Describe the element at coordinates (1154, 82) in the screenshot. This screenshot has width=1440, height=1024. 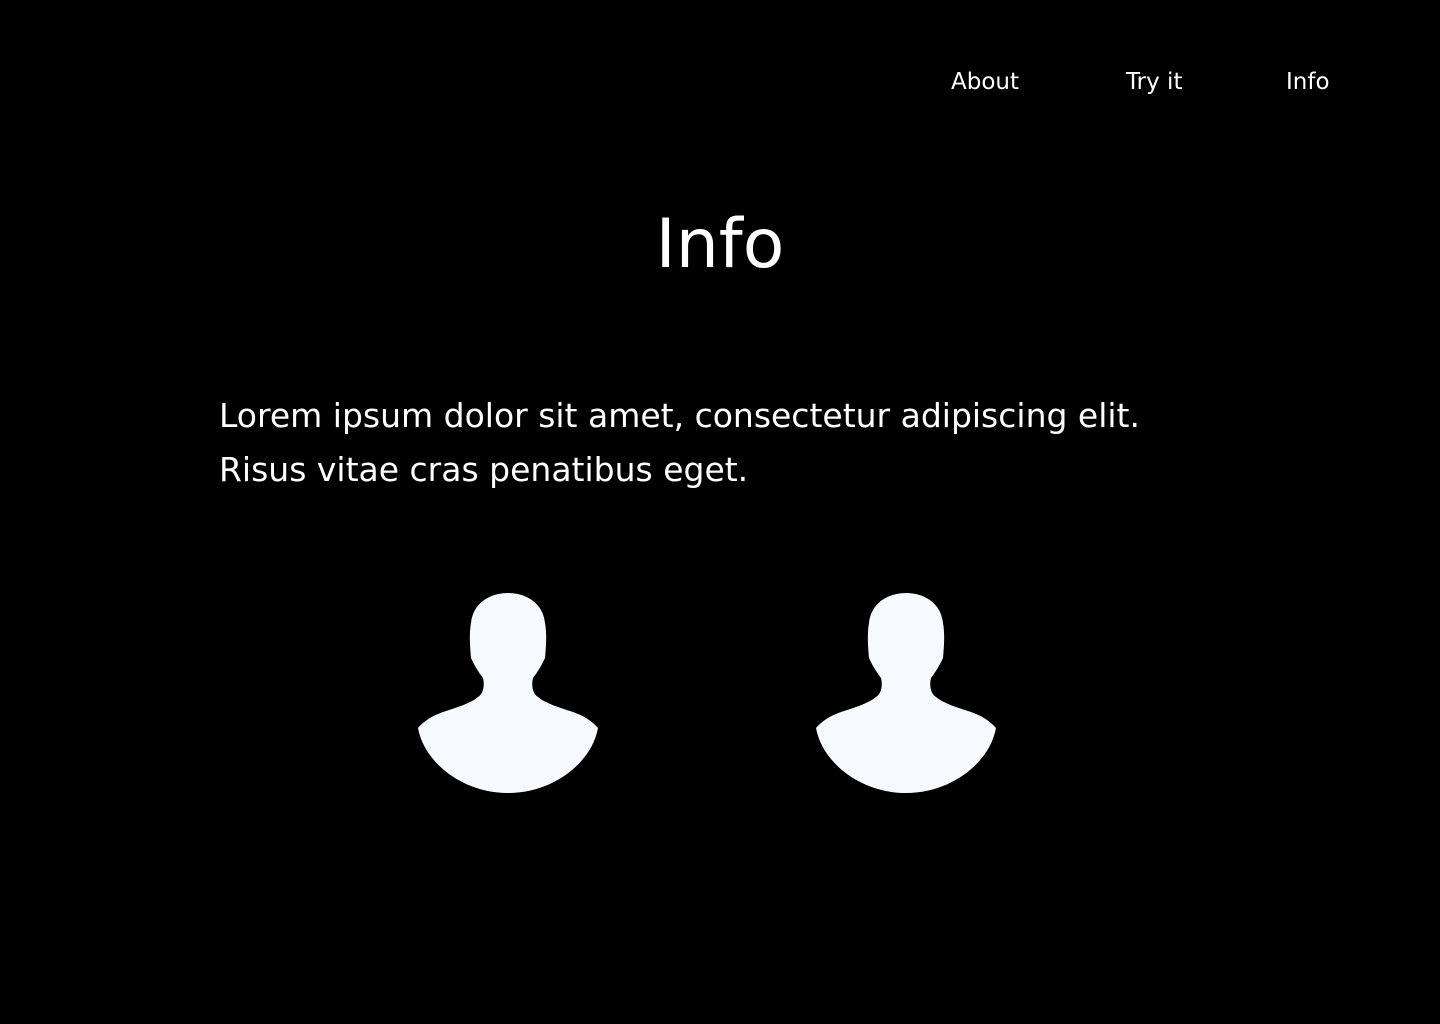
I see `nav-link-try-it: Try it` at that location.